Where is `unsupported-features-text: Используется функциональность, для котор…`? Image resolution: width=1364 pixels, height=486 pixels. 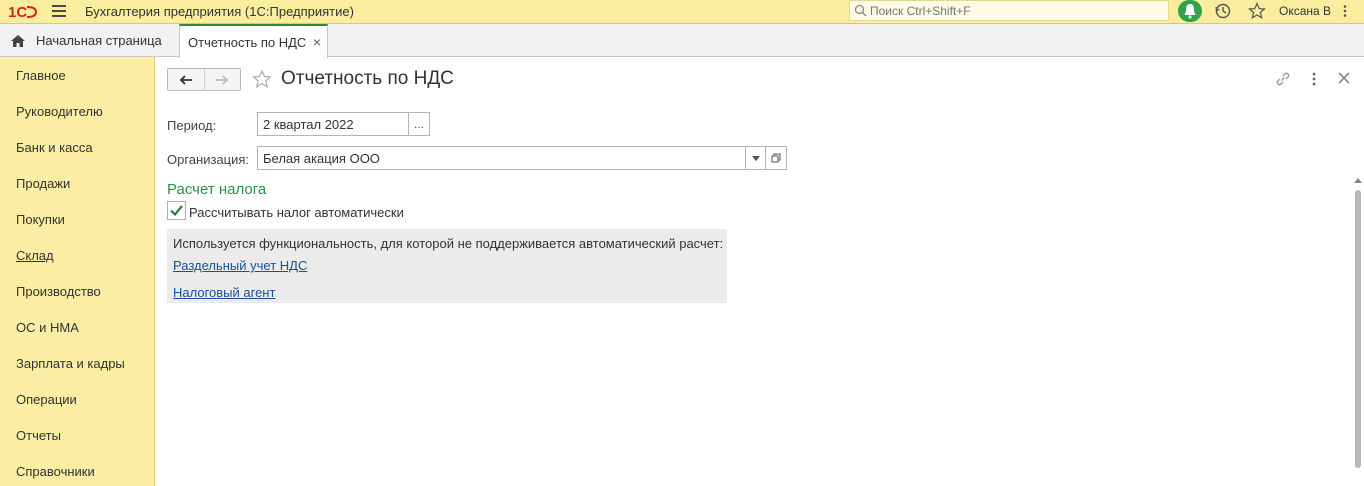
unsupported-features-text: Используется функциональность, для котор… is located at coordinates (448, 243).